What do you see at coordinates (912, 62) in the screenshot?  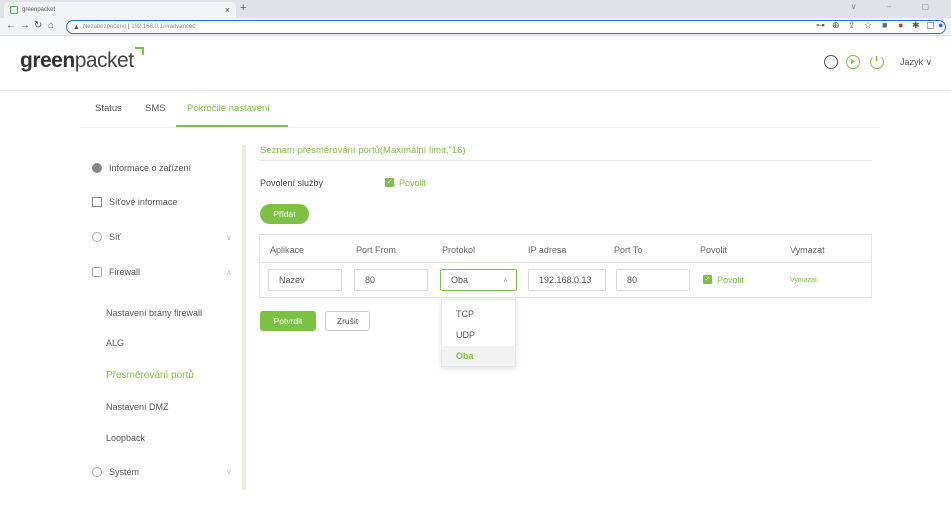 I see `language-label: Jazyk` at bounding box center [912, 62].